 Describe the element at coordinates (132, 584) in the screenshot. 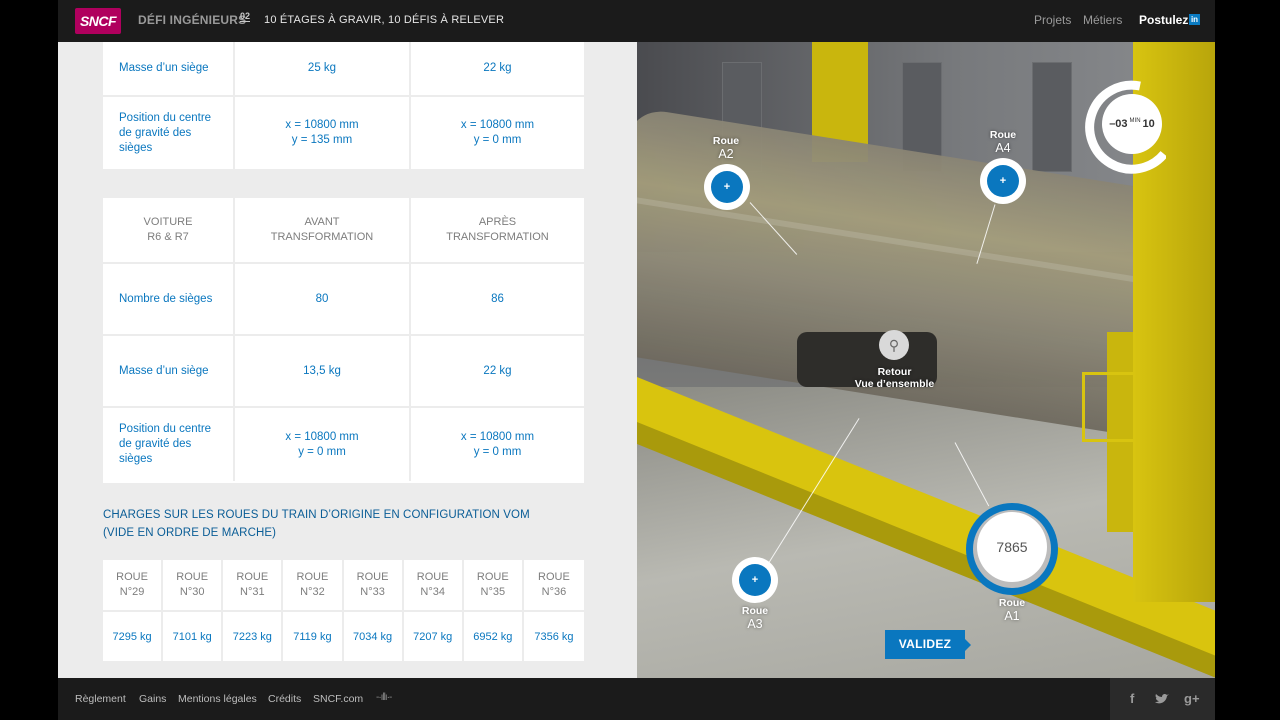

I see `wheel-header: ROUE N°29` at that location.